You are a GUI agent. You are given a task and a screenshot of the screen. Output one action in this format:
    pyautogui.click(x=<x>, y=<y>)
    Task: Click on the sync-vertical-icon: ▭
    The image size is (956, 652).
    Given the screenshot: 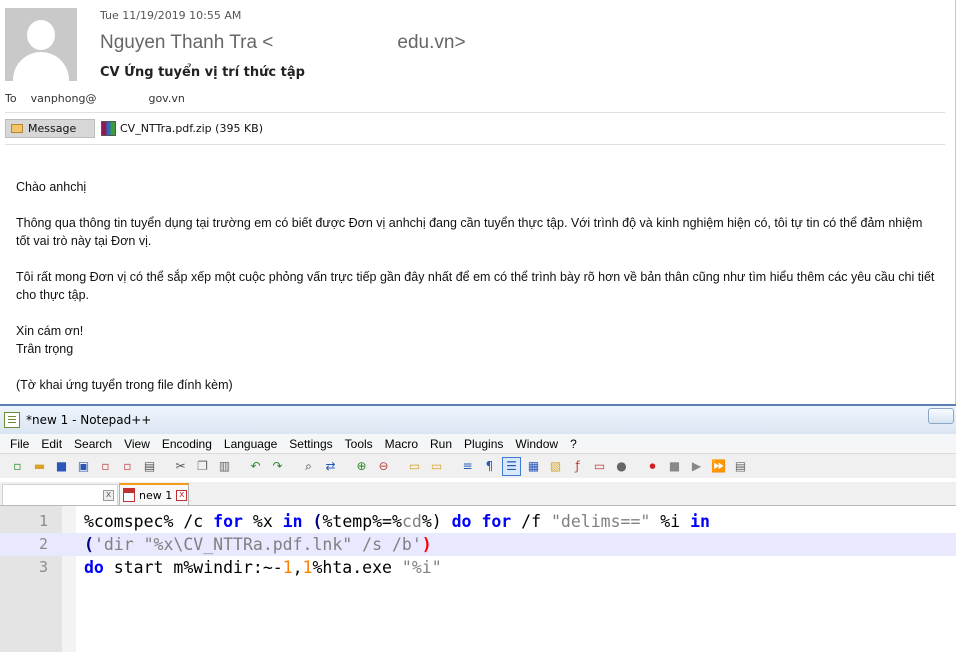 What is the action you would take?
    pyautogui.click(x=414, y=466)
    